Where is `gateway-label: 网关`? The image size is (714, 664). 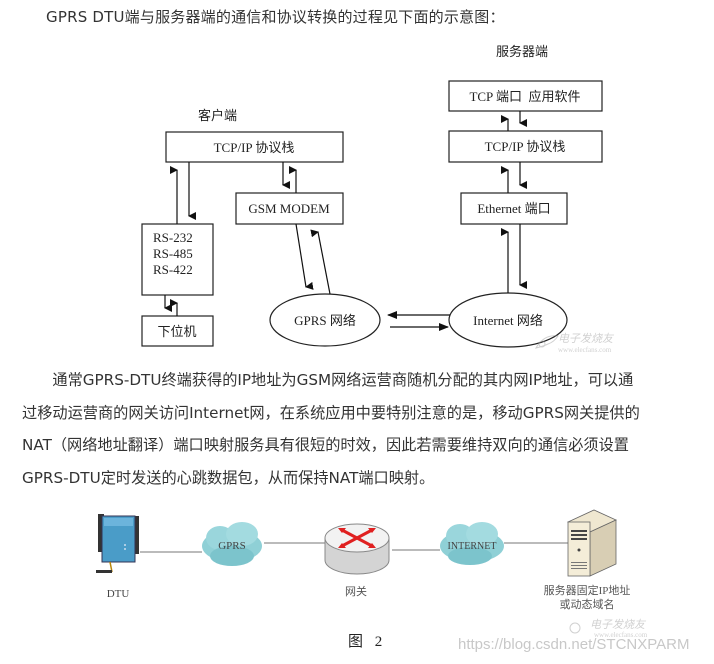 gateway-label: 网关 is located at coordinates (356, 591).